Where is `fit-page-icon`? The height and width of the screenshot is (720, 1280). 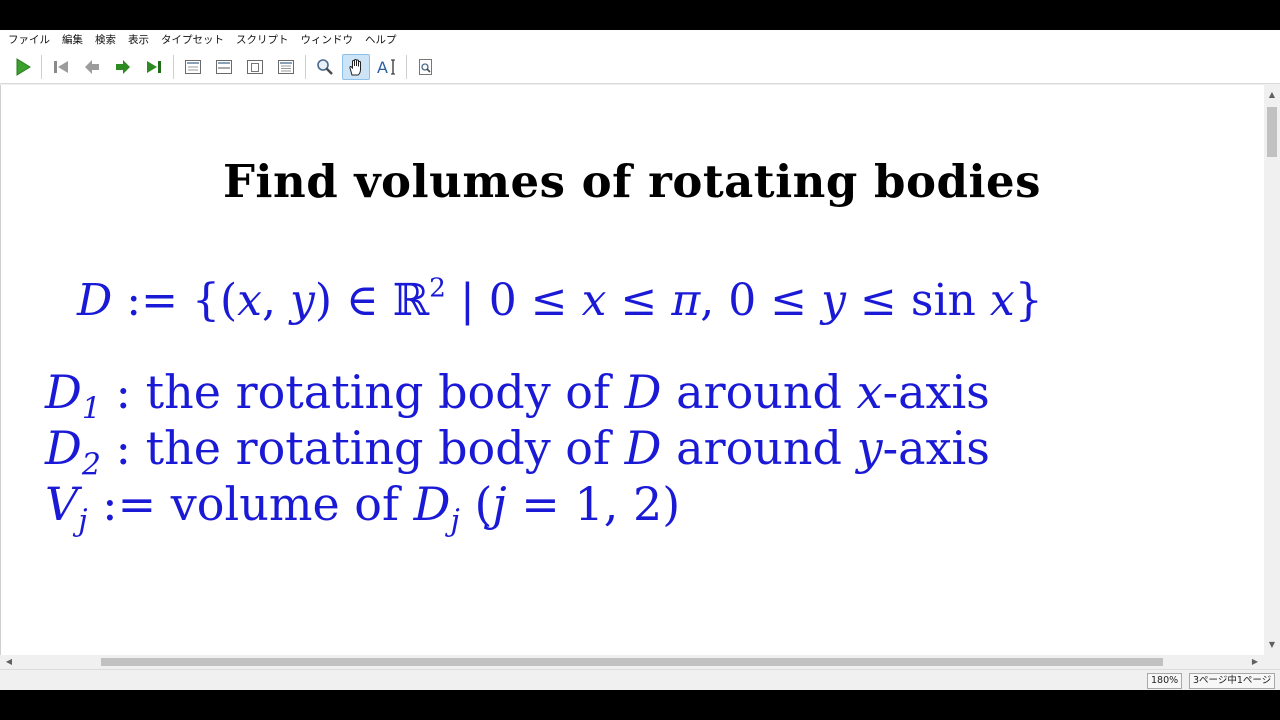 fit-page-icon is located at coordinates (255, 66).